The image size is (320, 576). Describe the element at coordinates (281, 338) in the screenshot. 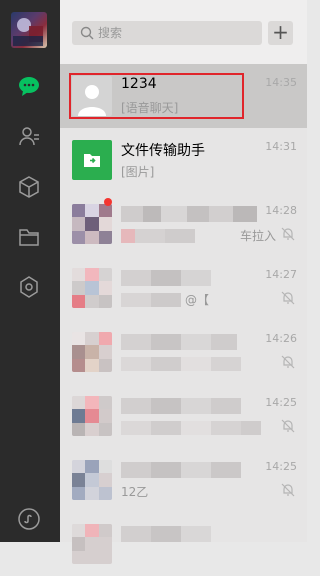

I see `chat-time: 14:26` at that location.